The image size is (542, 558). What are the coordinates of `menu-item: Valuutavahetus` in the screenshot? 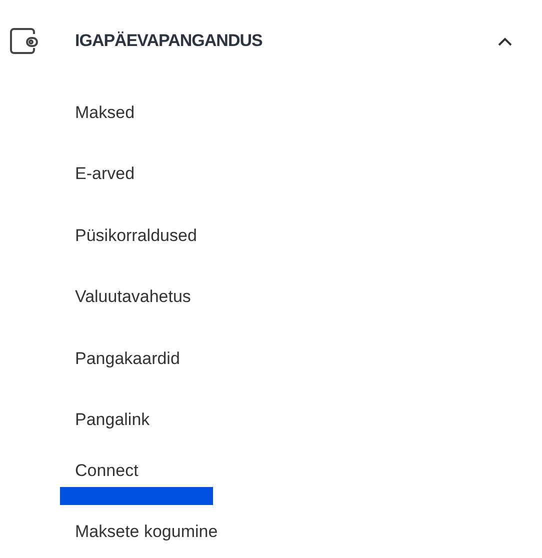 It's located at (133, 297).